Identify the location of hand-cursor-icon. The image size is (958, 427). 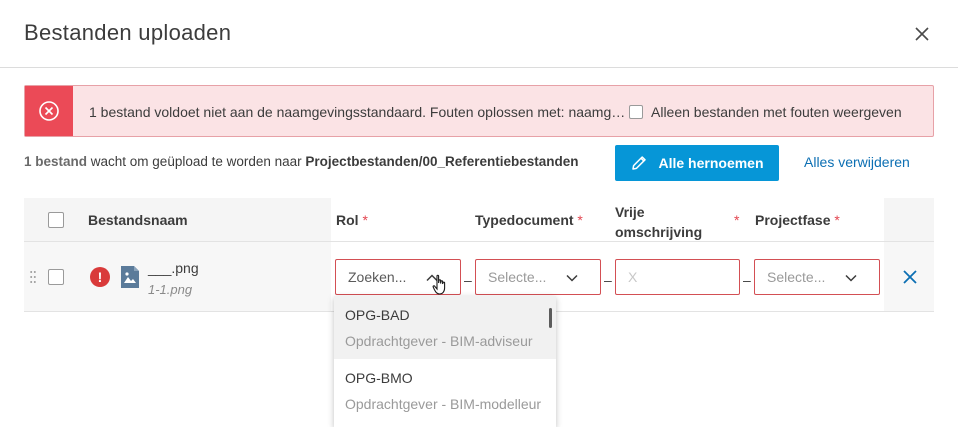
(439, 284).